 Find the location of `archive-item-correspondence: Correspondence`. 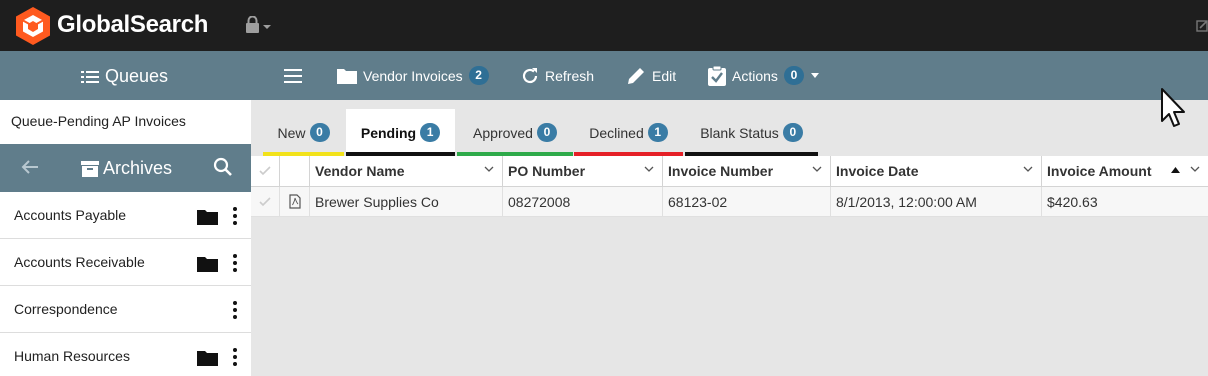

archive-item-correspondence: Correspondence is located at coordinates (125, 309).